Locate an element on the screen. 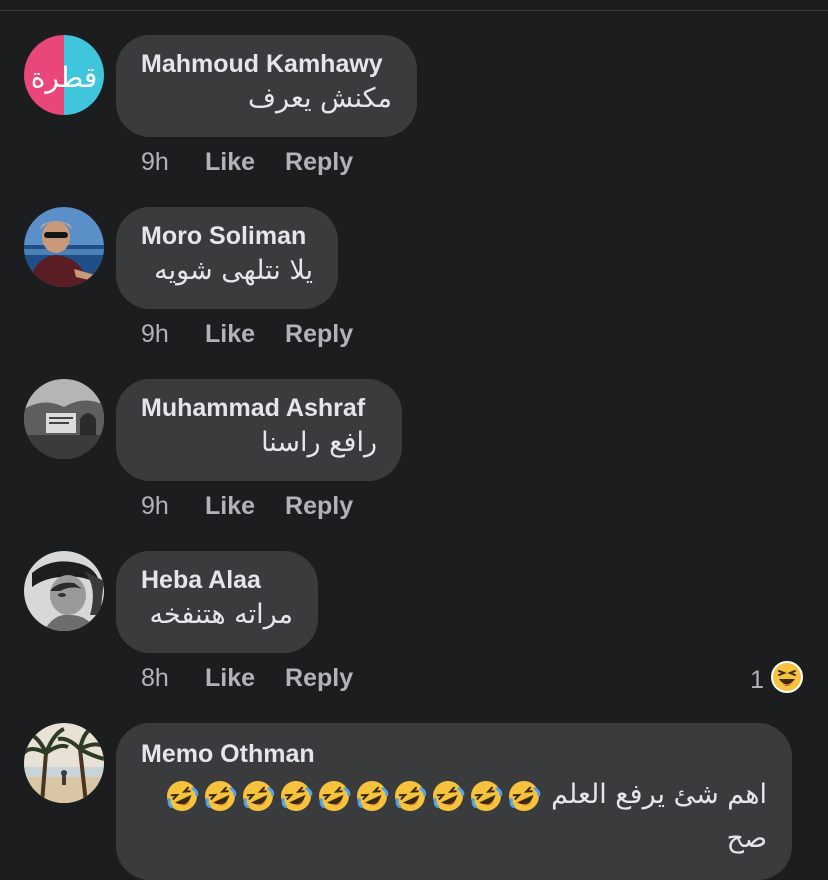 The image size is (828, 880). comment-bubble: Memo Othman اهم شئ يرفع العلم صح is located at coordinates (454, 801).